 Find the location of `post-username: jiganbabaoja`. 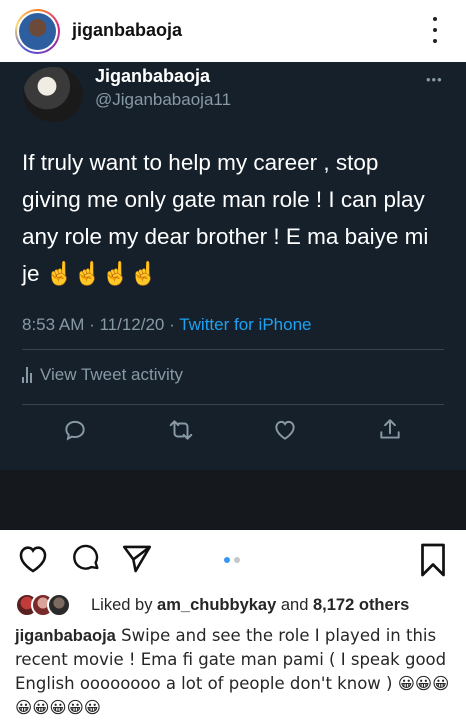

post-username: jiganbabaoja is located at coordinates (127, 30).